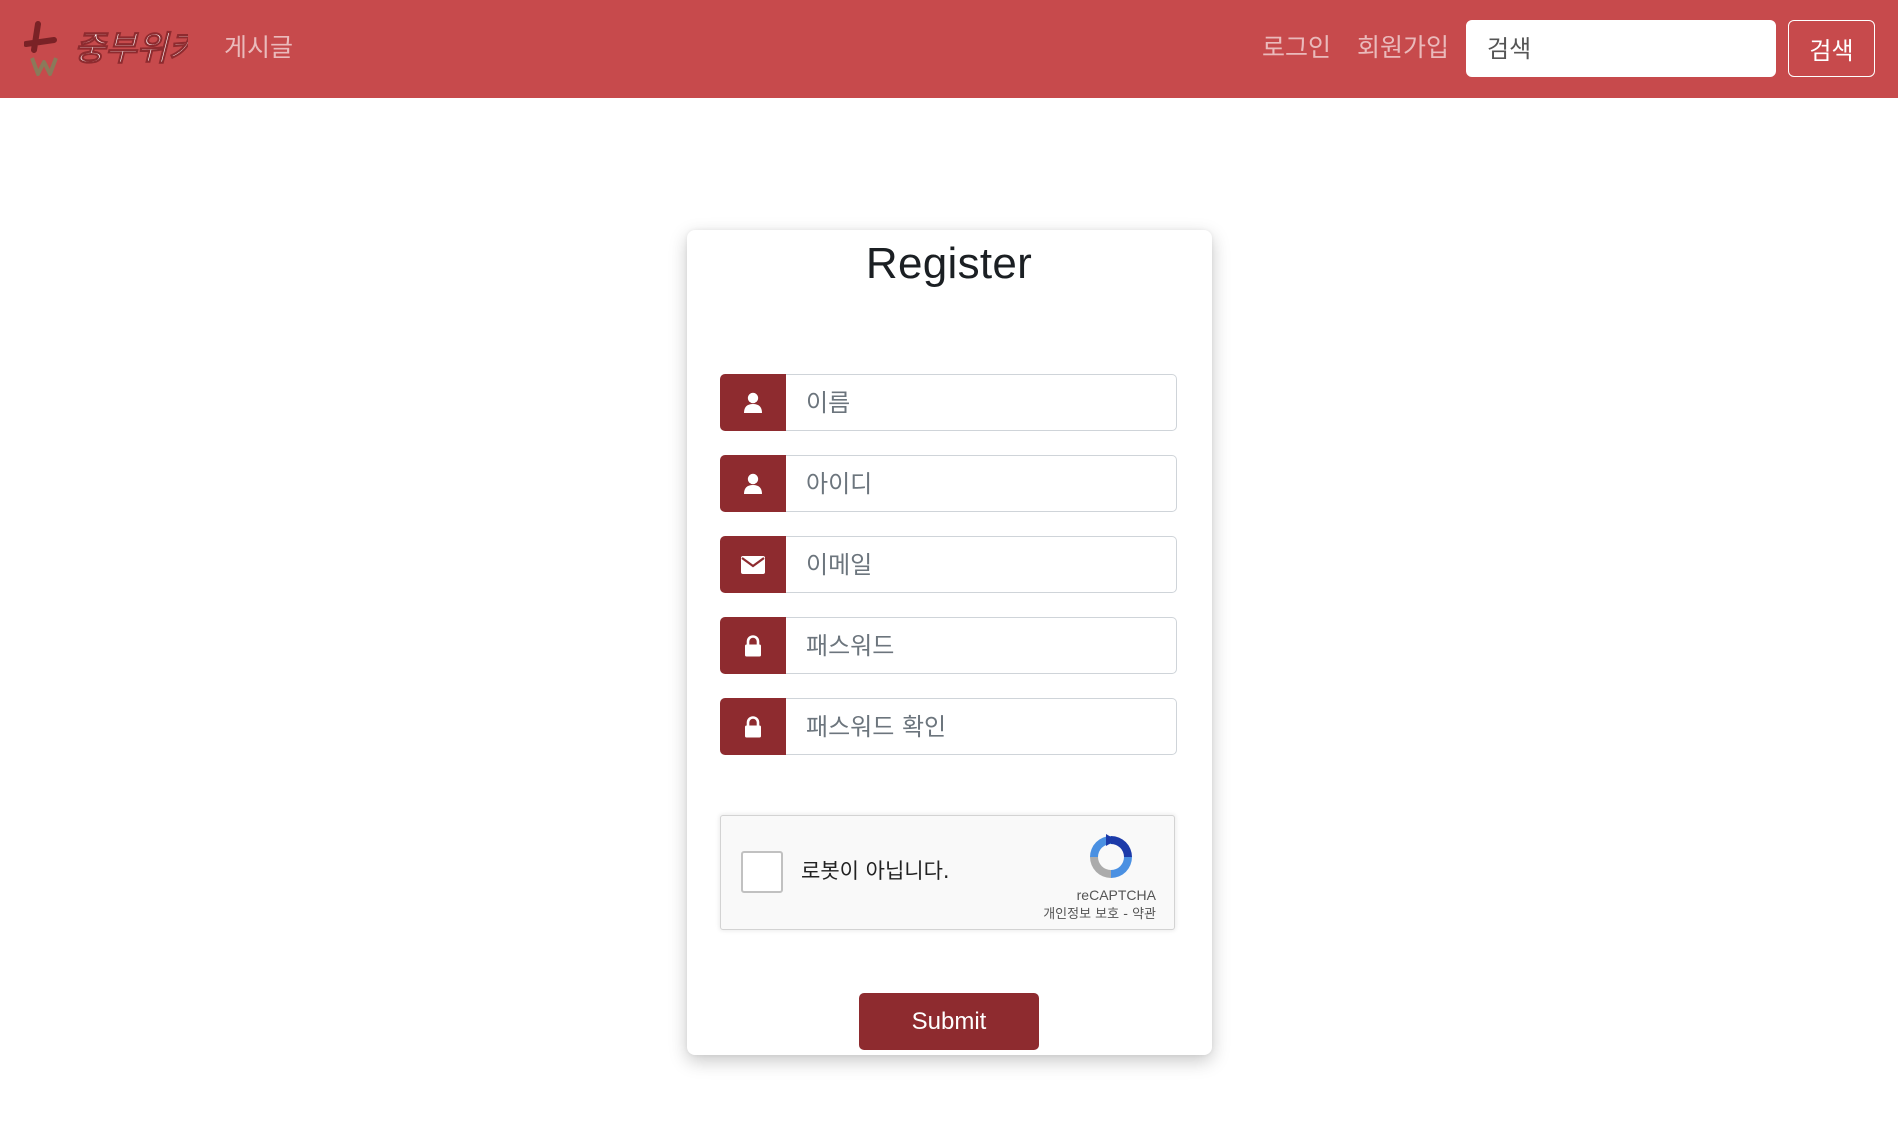  I want to click on password-field, so click(948, 645).